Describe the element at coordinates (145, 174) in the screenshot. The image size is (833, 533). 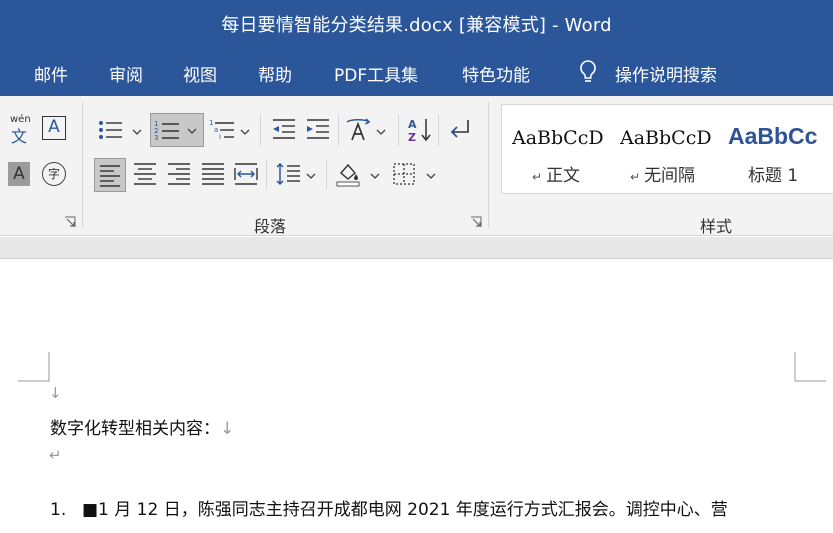
I see `align-center-icon` at that location.